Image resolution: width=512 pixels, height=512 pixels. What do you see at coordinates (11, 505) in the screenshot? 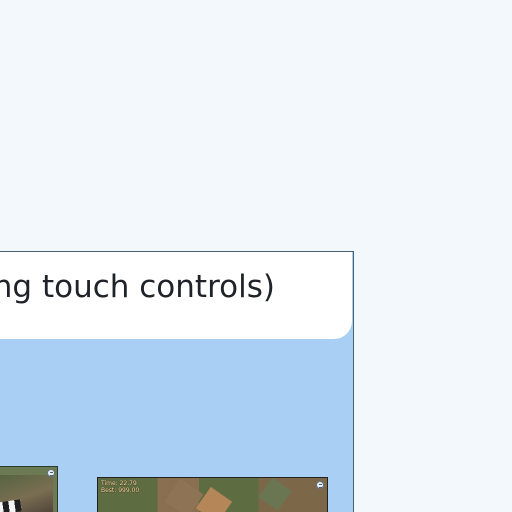
I see `checkered-road-marker` at bounding box center [11, 505].